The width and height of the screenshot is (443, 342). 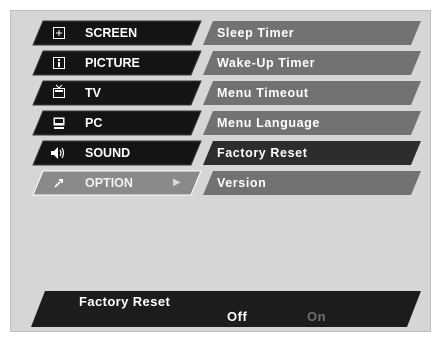 What do you see at coordinates (109, 183) in the screenshot?
I see `category-label: OPTION` at bounding box center [109, 183].